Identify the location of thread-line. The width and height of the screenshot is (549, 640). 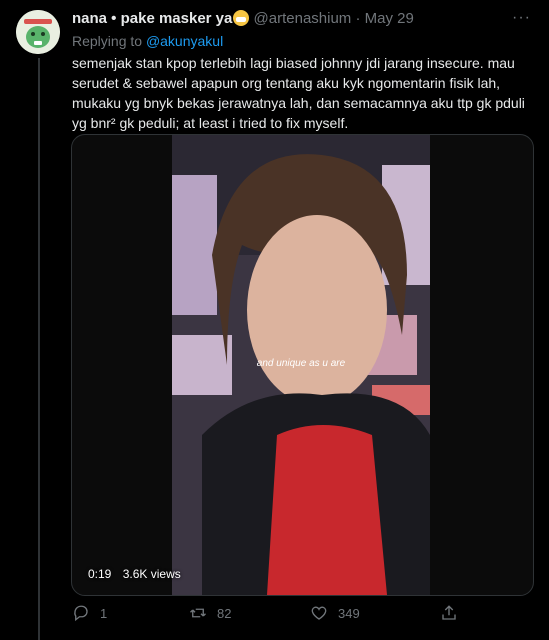
(39, 349).